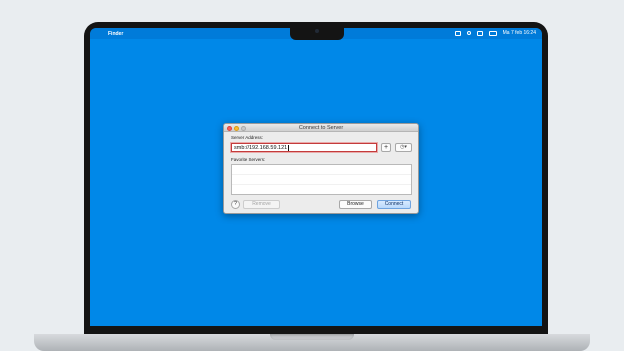 The image size is (624, 351). What do you see at coordinates (304, 147) in the screenshot?
I see `server-address-input: smb://192.168.59.121` at bounding box center [304, 147].